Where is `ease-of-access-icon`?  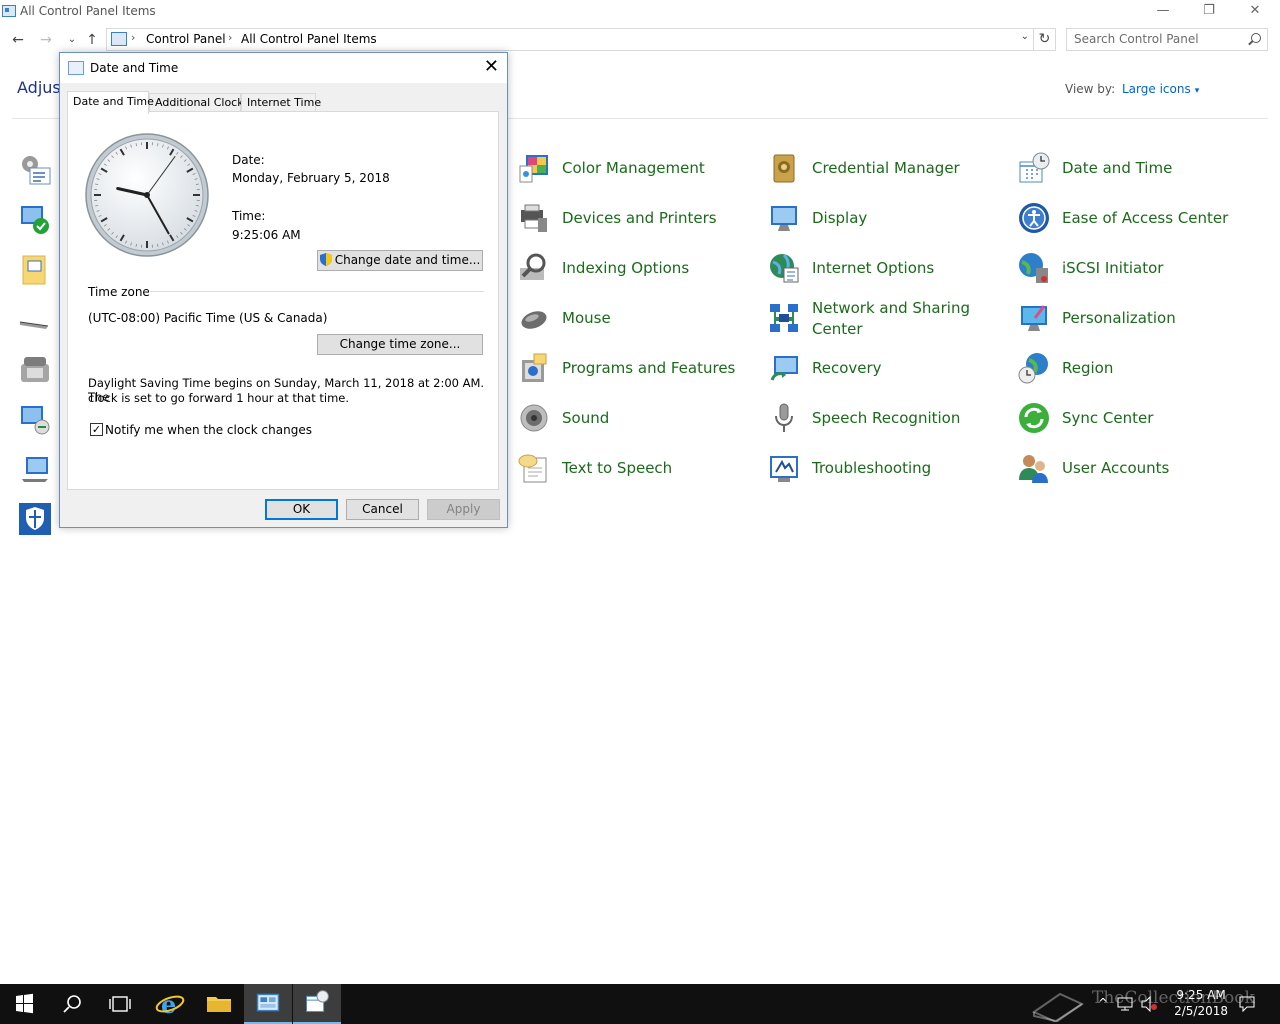
ease-of-access-icon is located at coordinates (1034, 218).